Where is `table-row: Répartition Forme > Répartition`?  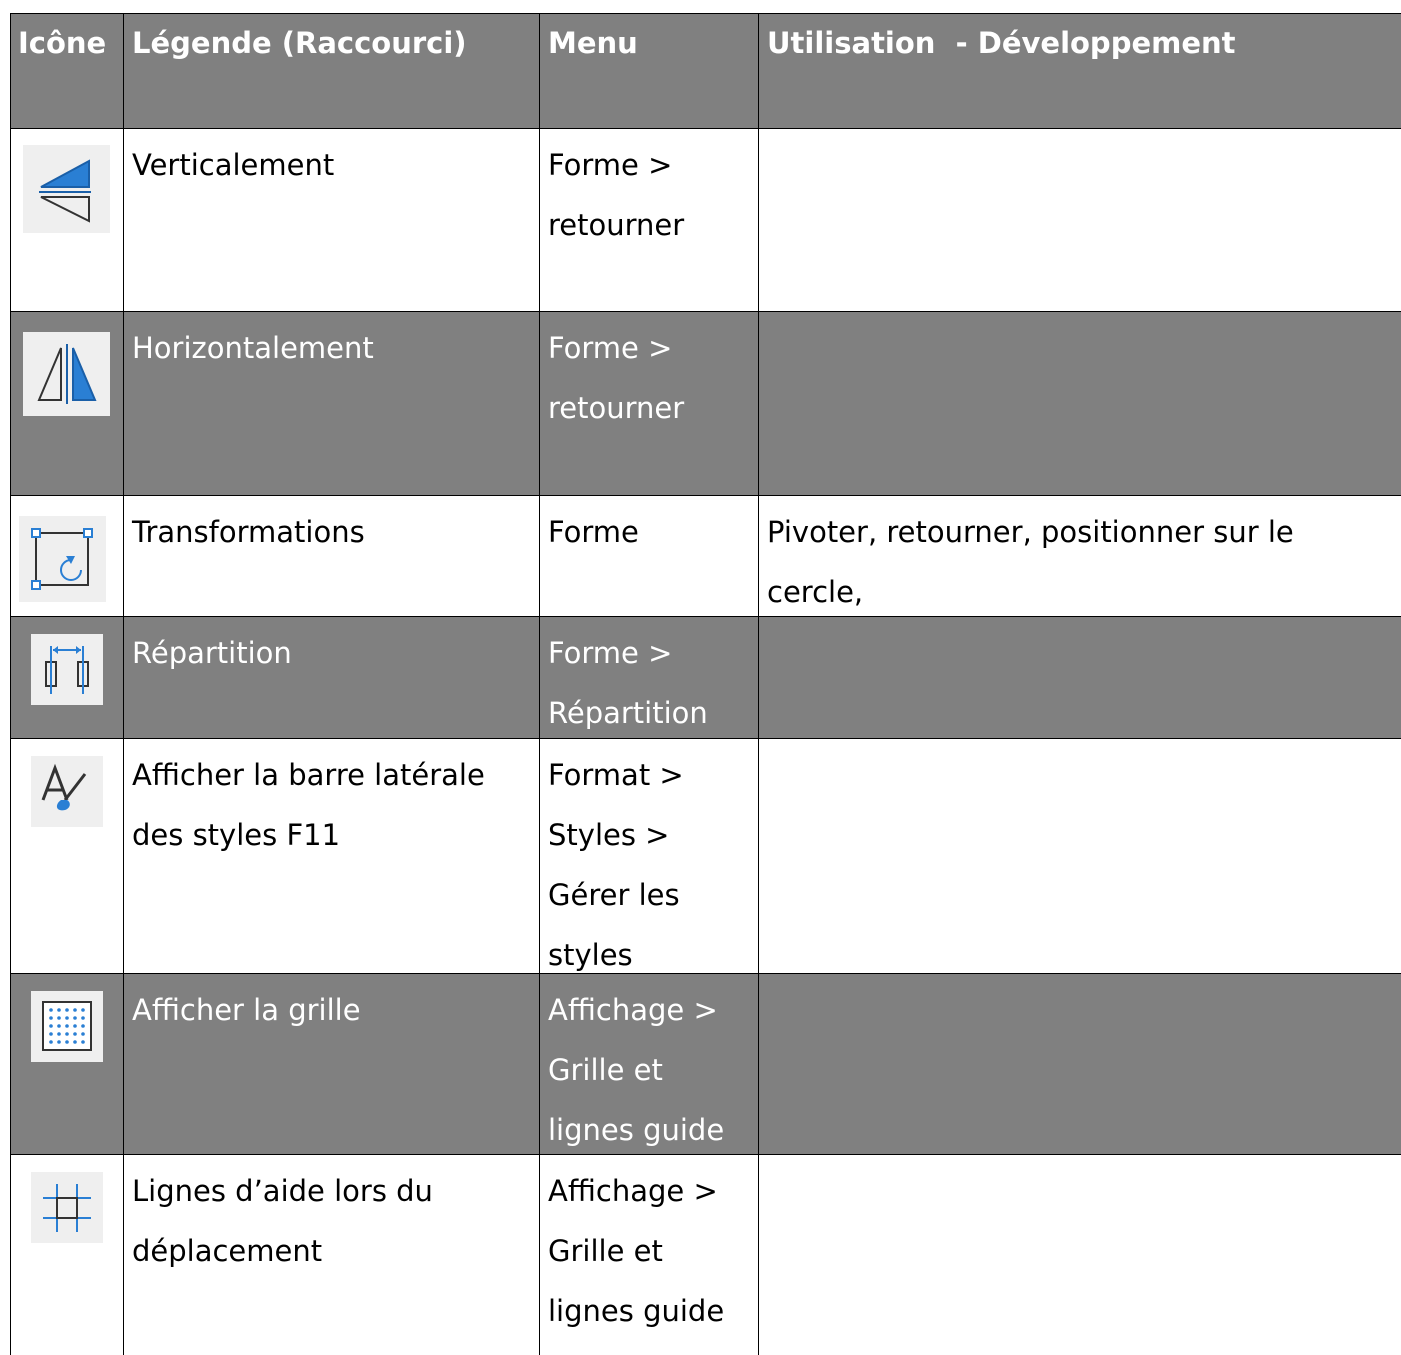 table-row: Répartition Forme > Répartition is located at coordinates (705, 678).